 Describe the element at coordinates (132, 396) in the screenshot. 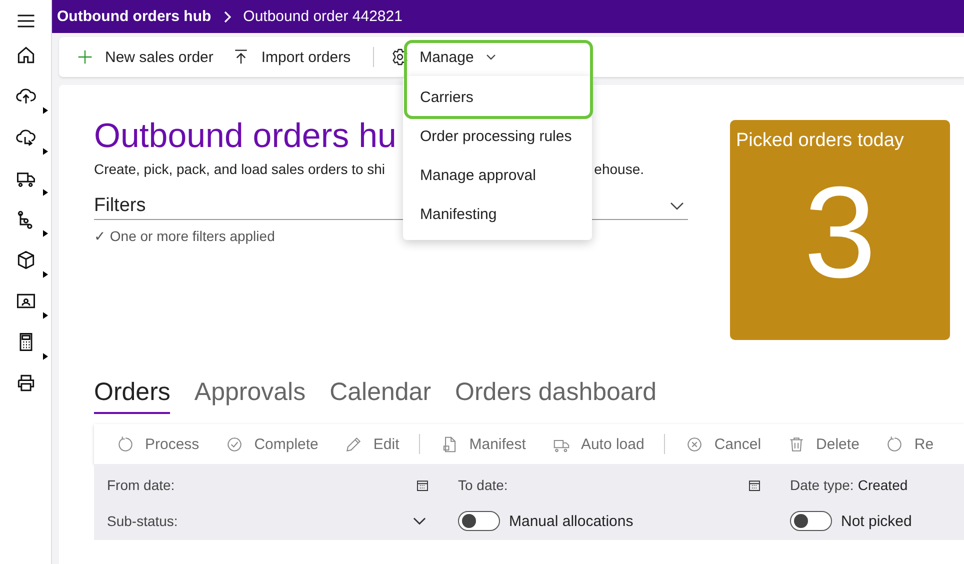

I see `tab: Orders` at that location.